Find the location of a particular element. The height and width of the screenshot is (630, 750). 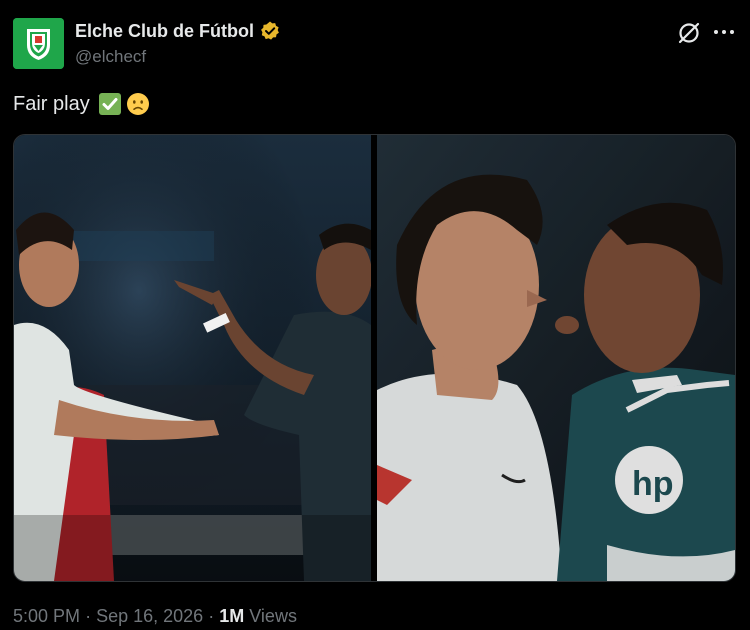

post-meta: 5:00 PM · Sep 16, 2026 · 1M Views is located at coordinates (155, 616).